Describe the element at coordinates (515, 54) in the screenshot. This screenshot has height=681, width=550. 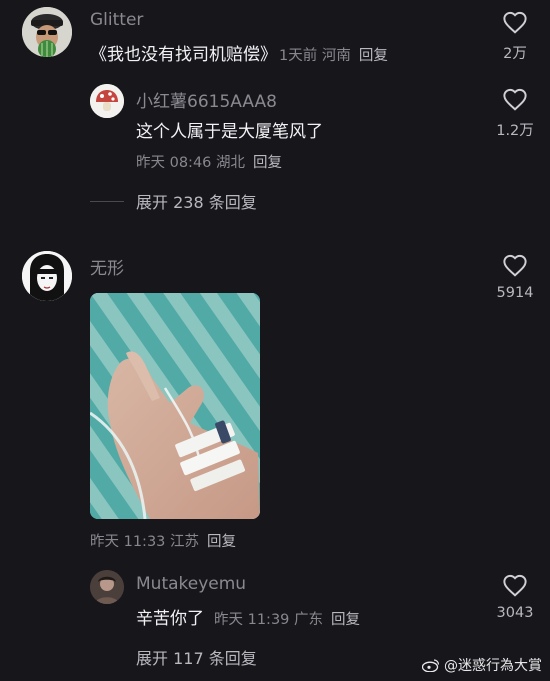
I see `like-count: 2万` at that location.